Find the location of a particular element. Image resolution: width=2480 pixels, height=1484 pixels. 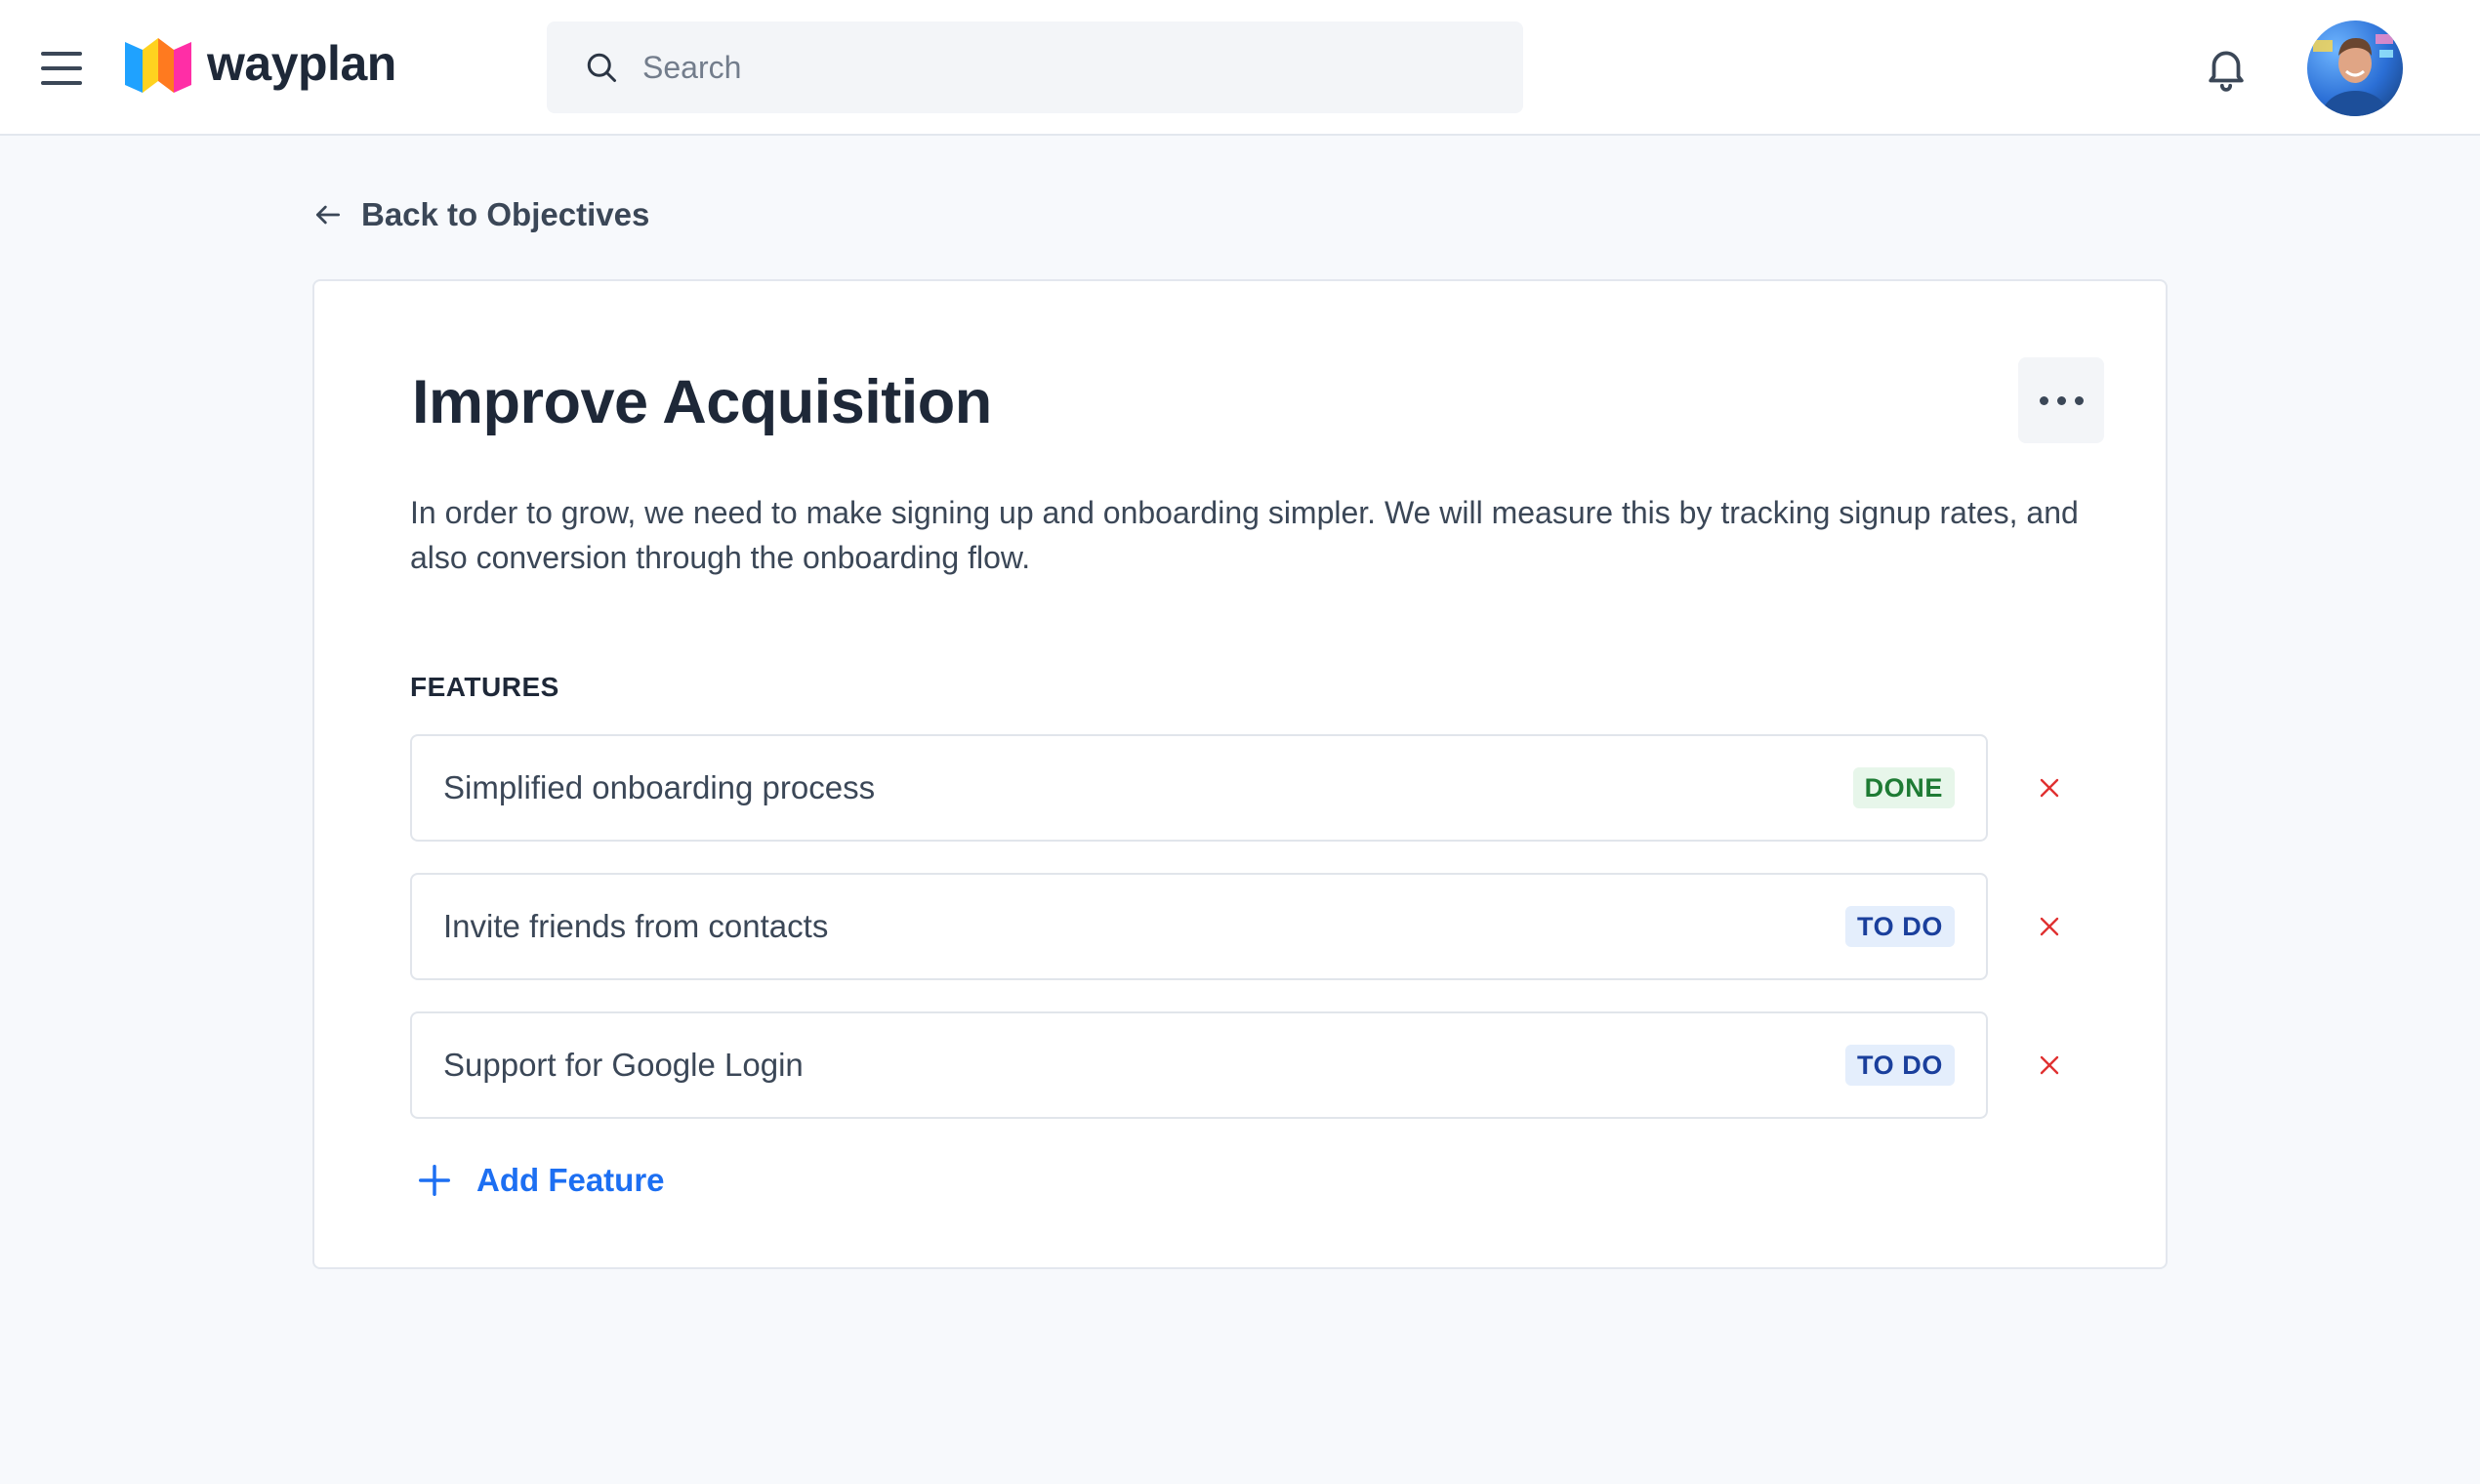

back-to-objectives-link: Back to Objectives is located at coordinates (480, 215).